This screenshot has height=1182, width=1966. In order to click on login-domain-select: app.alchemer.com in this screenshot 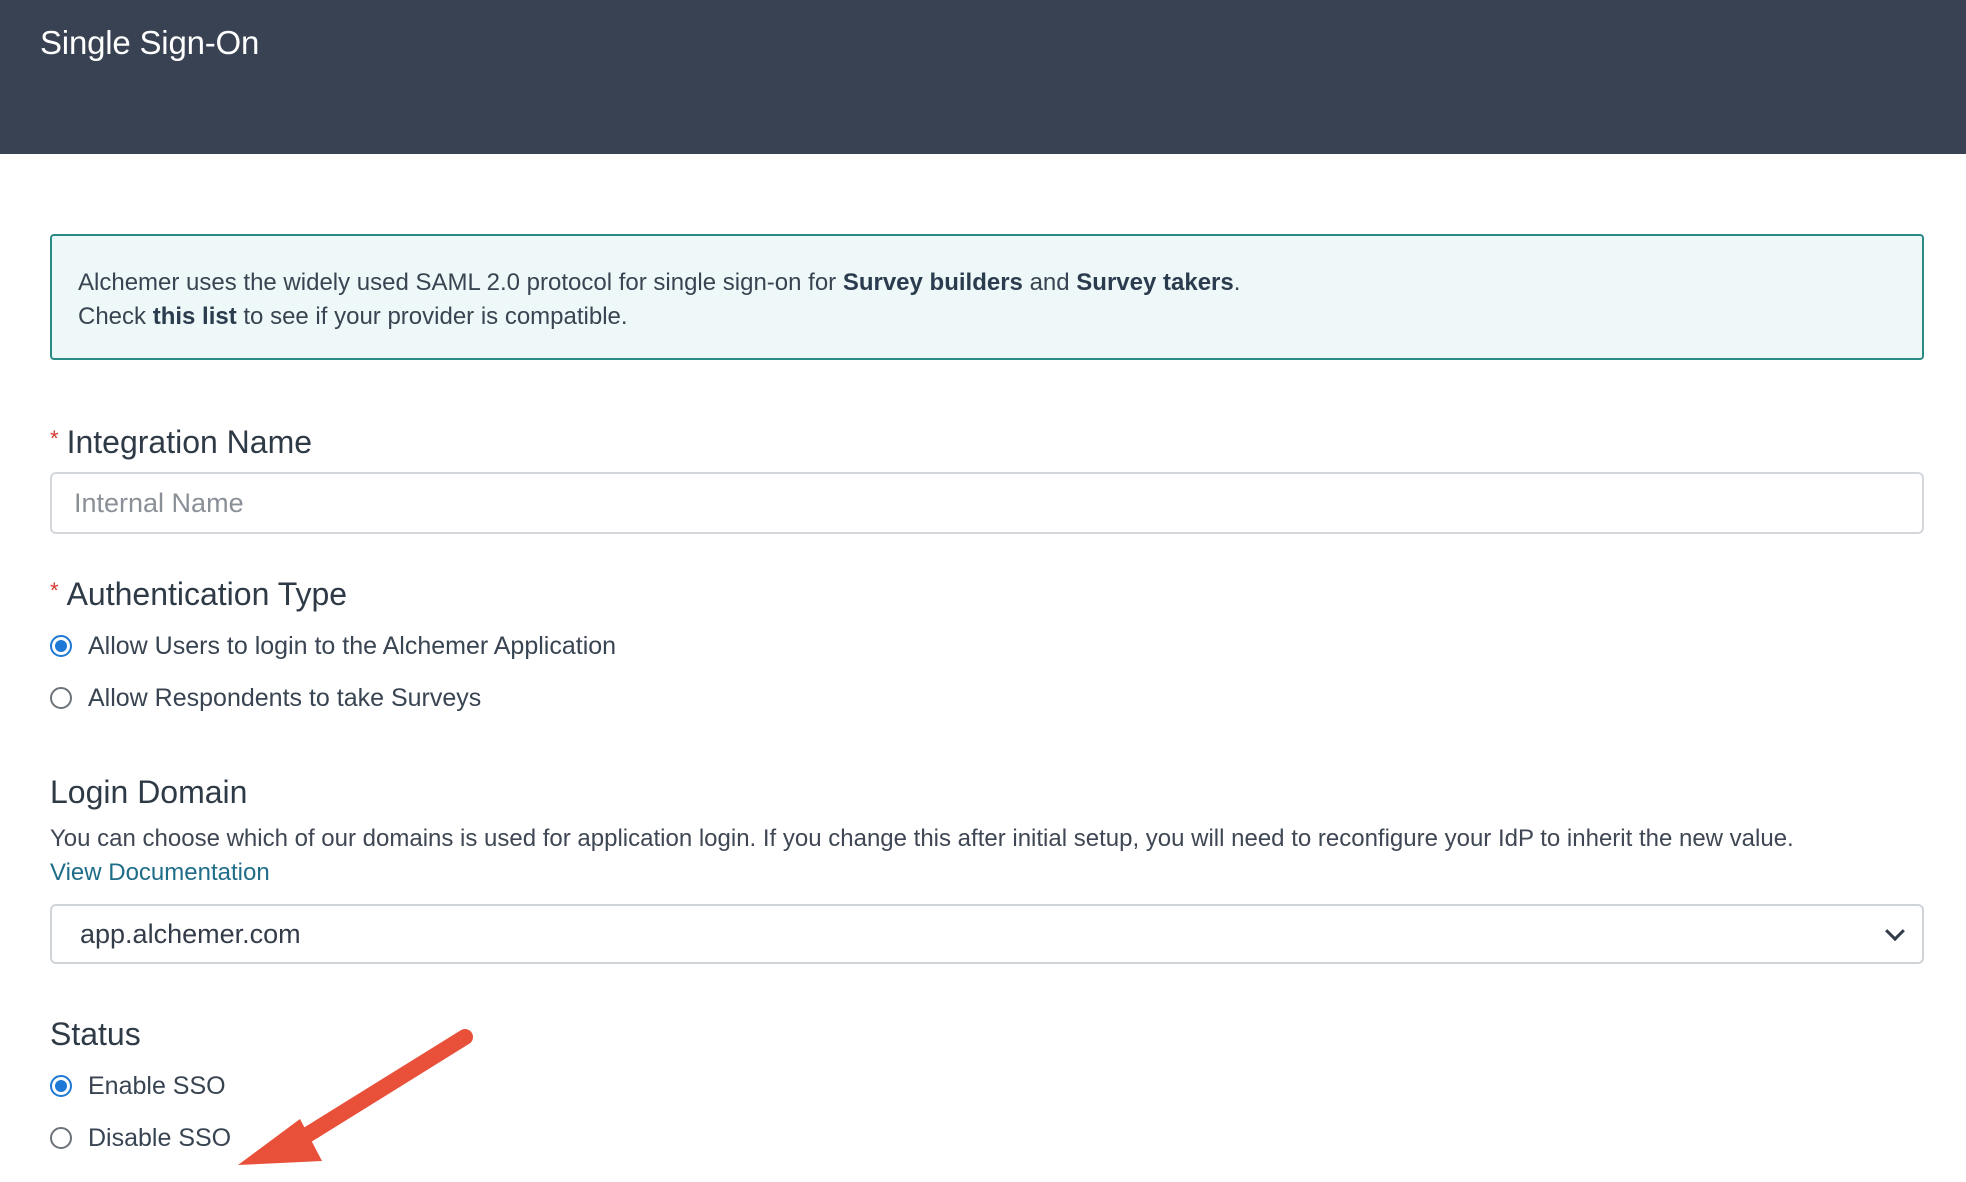, I will do `click(987, 934)`.